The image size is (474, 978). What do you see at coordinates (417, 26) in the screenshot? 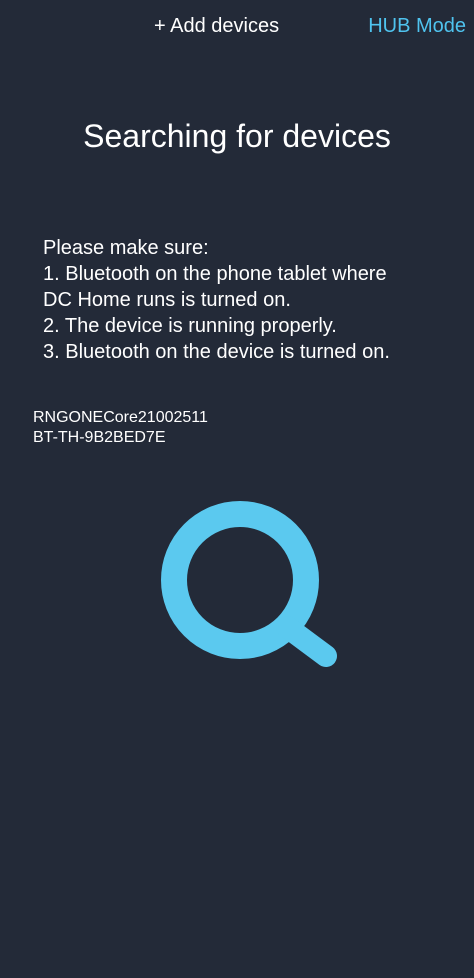
I see `hub-mode-button: HUB Mode` at bounding box center [417, 26].